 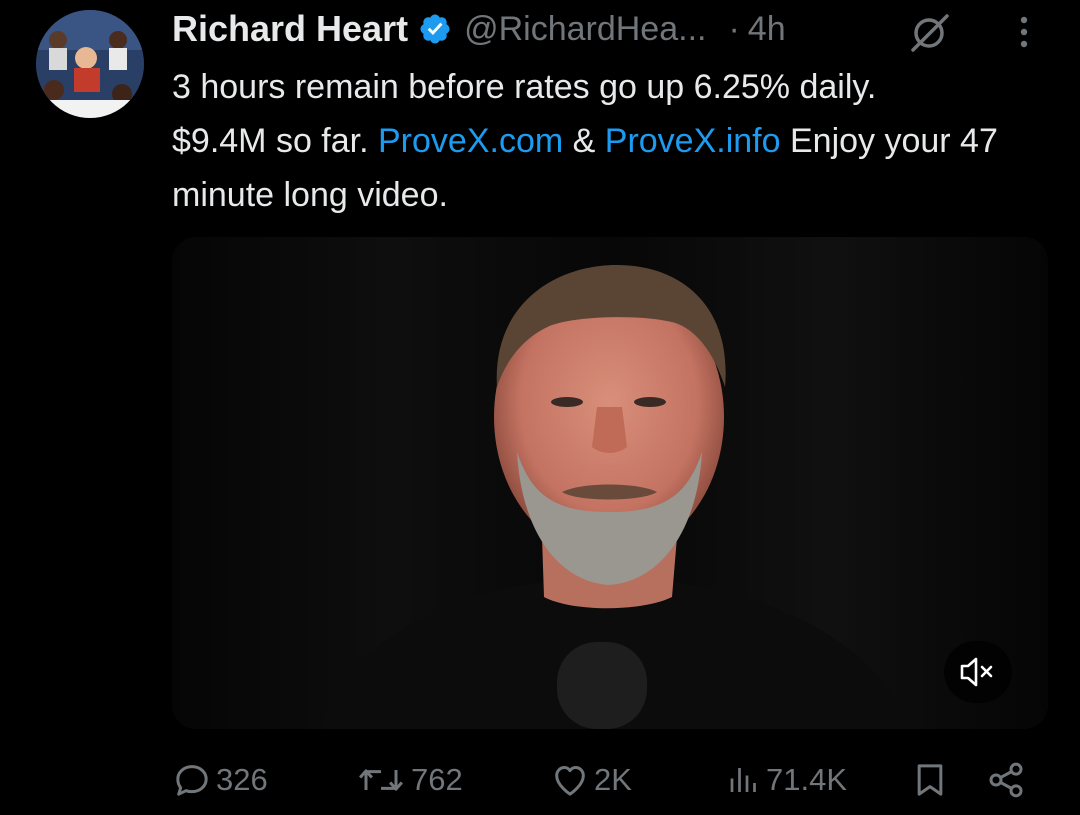 I want to click on reply-icon, so click(x=192, y=780).